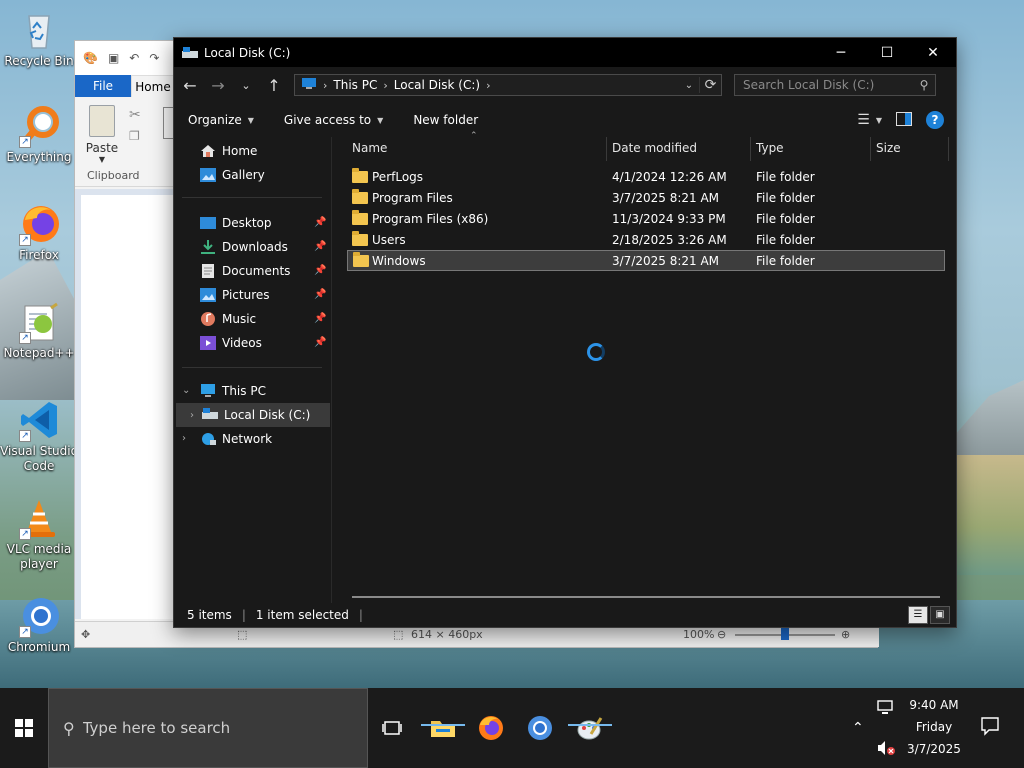 This screenshot has height=768, width=1024. What do you see at coordinates (590, 728) in the screenshot?
I see `taskbar-paint` at bounding box center [590, 728].